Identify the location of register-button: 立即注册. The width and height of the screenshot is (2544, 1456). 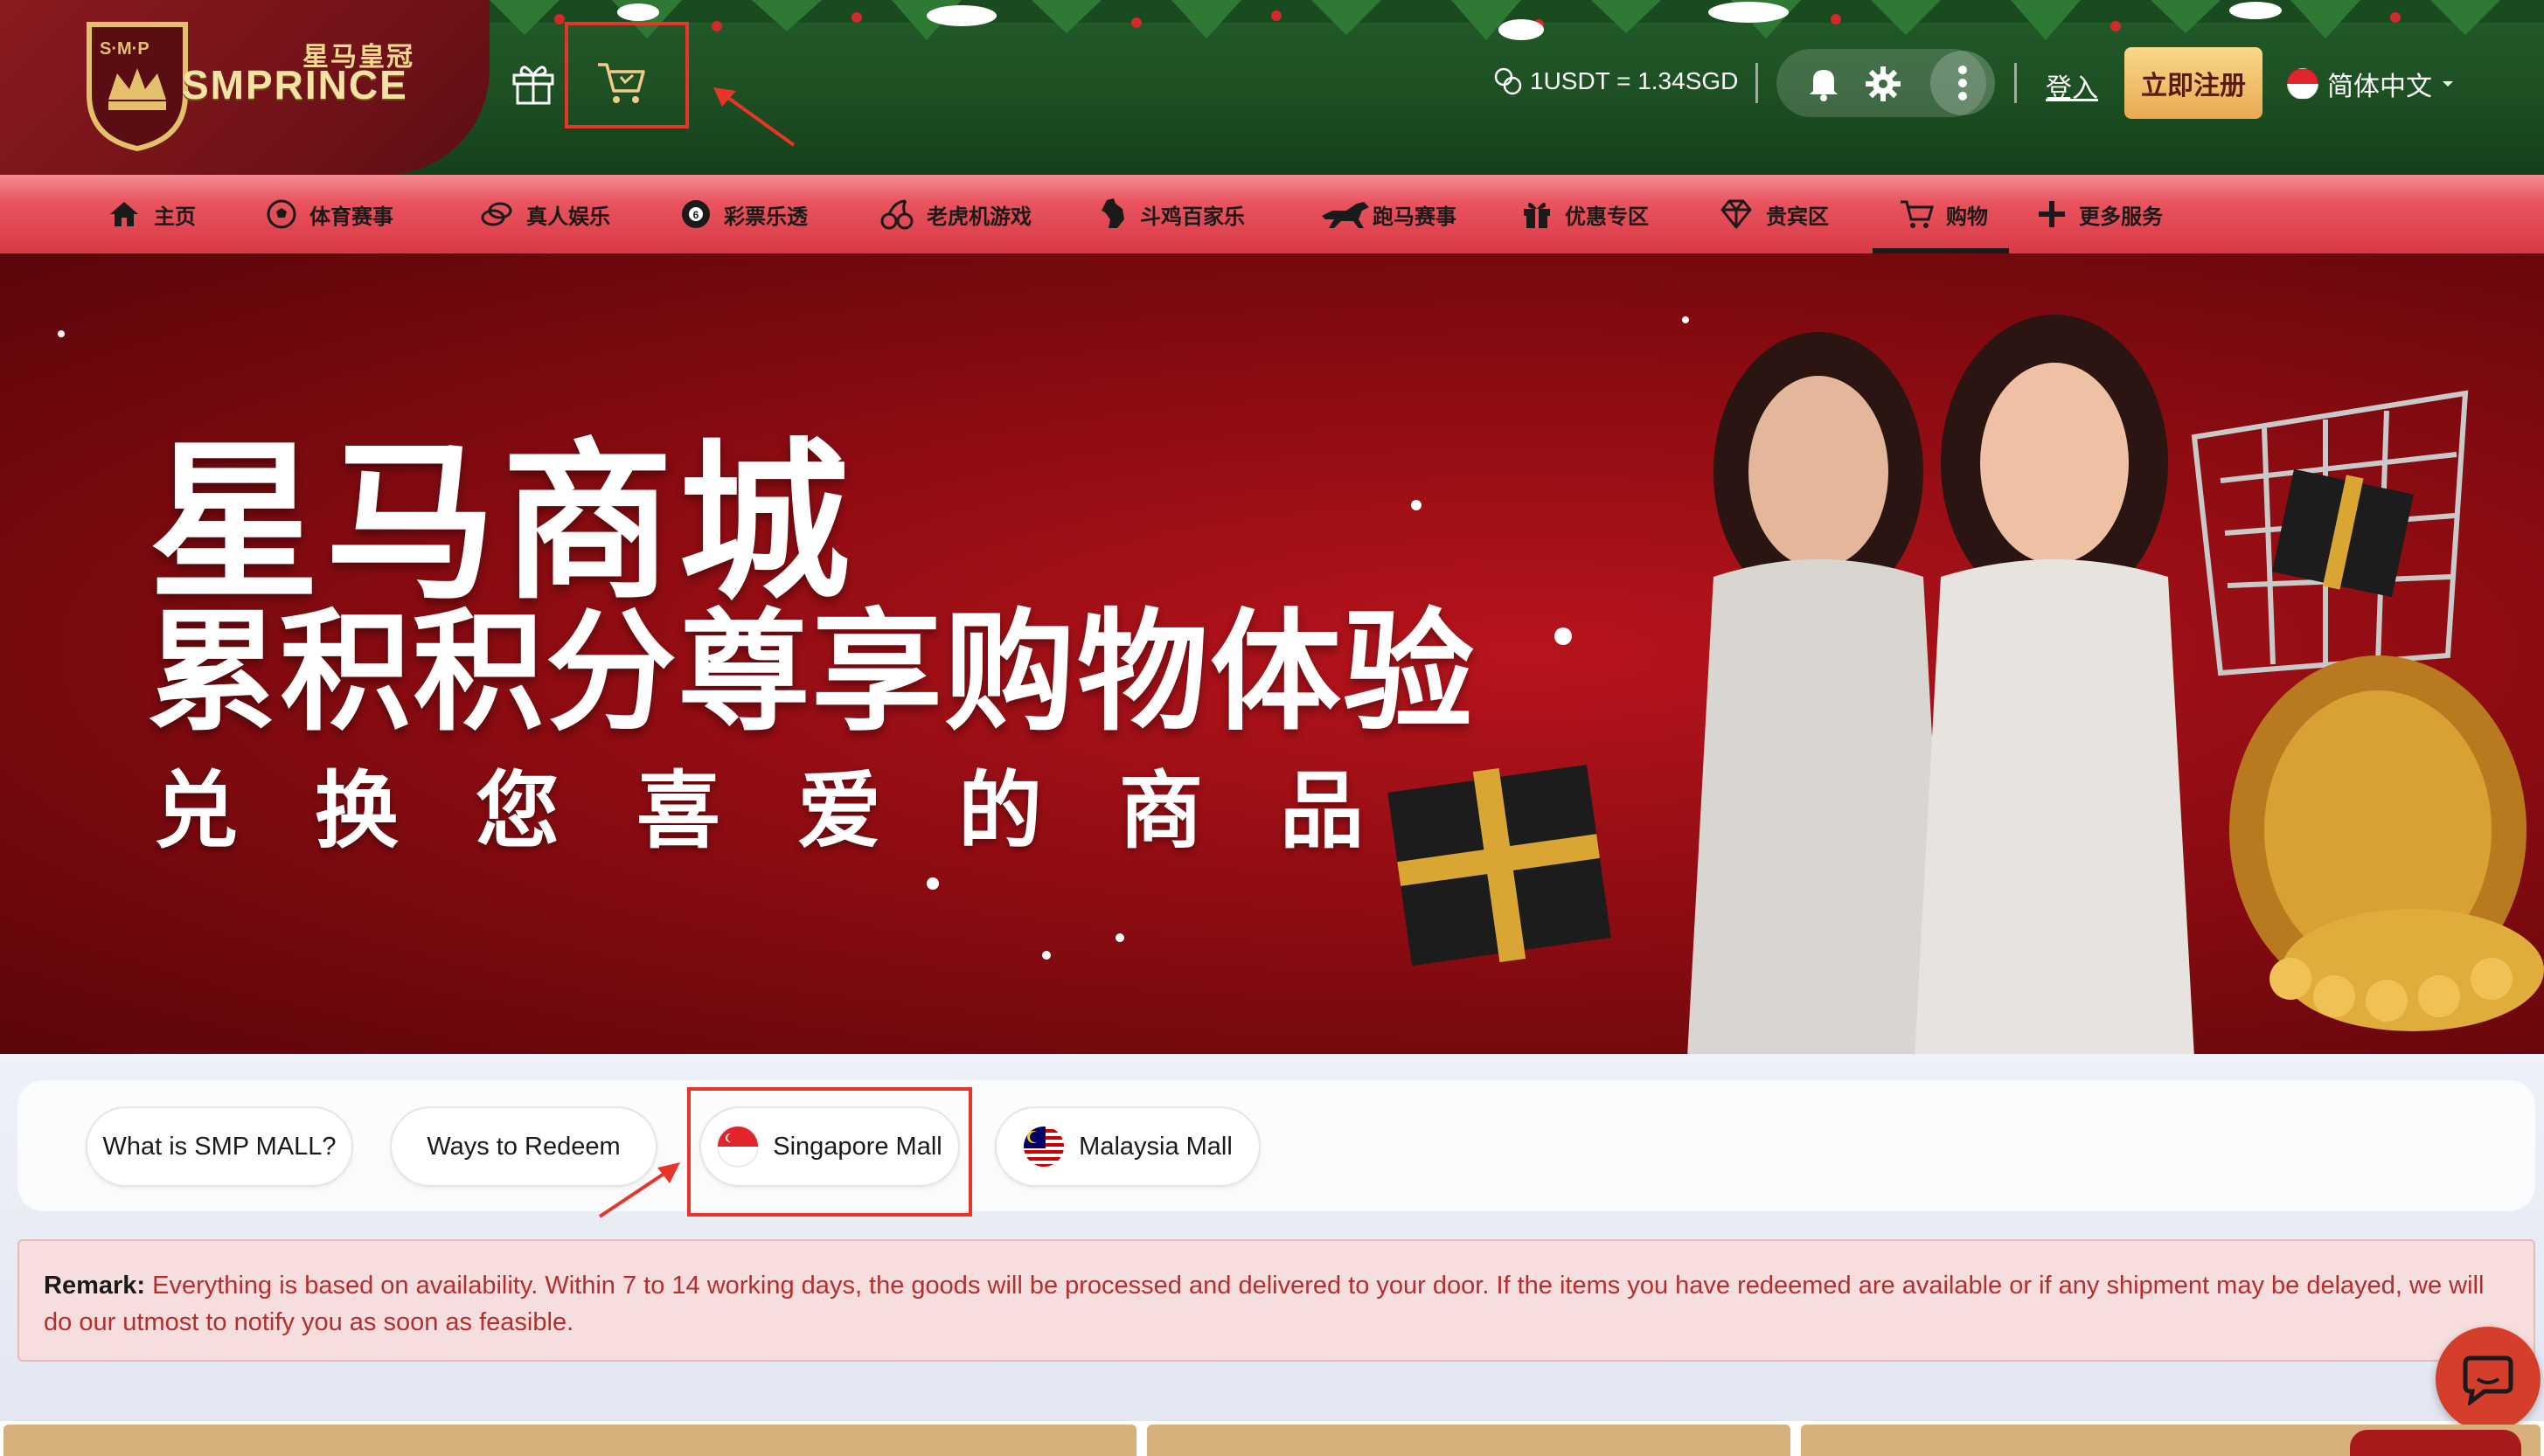
(2193, 83).